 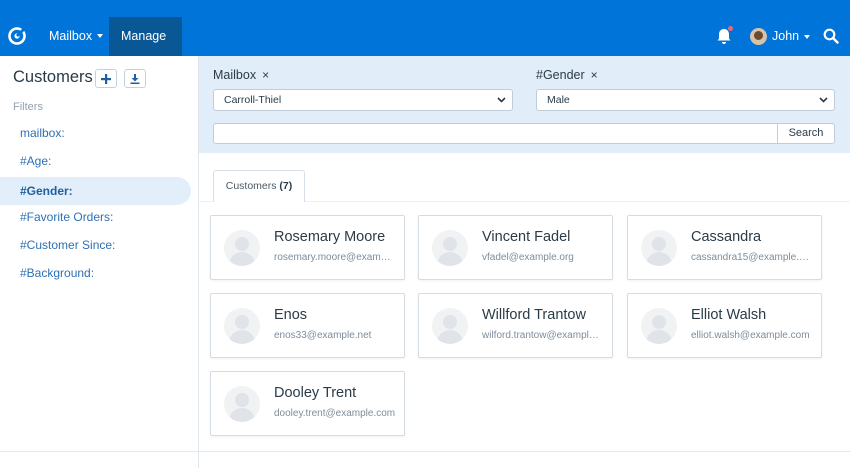 What do you see at coordinates (307, 325) in the screenshot?
I see `customer-card: Enos enos33@example.net` at bounding box center [307, 325].